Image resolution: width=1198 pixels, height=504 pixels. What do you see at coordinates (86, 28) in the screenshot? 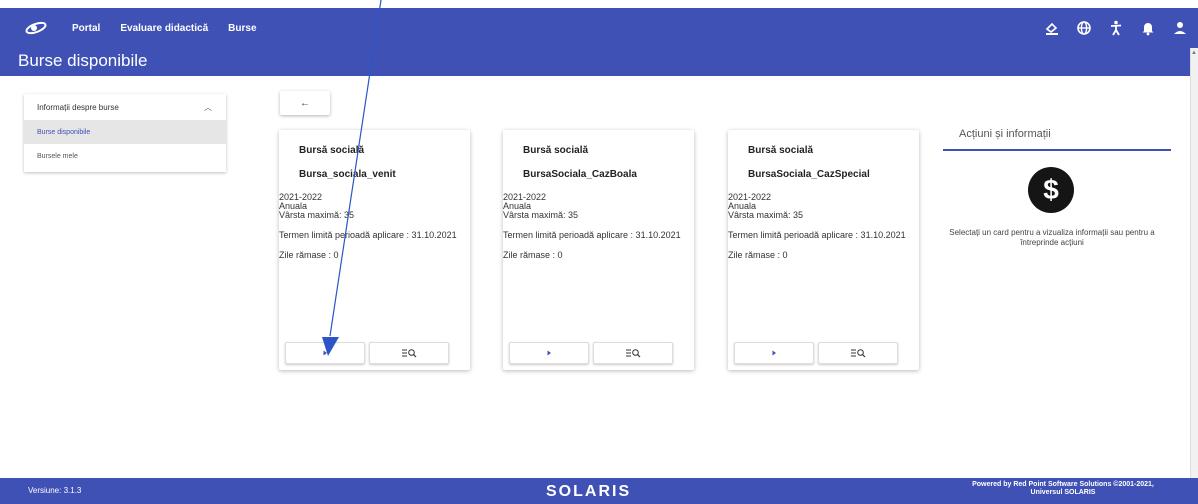
I see `nav-item-portal: Portal` at bounding box center [86, 28].